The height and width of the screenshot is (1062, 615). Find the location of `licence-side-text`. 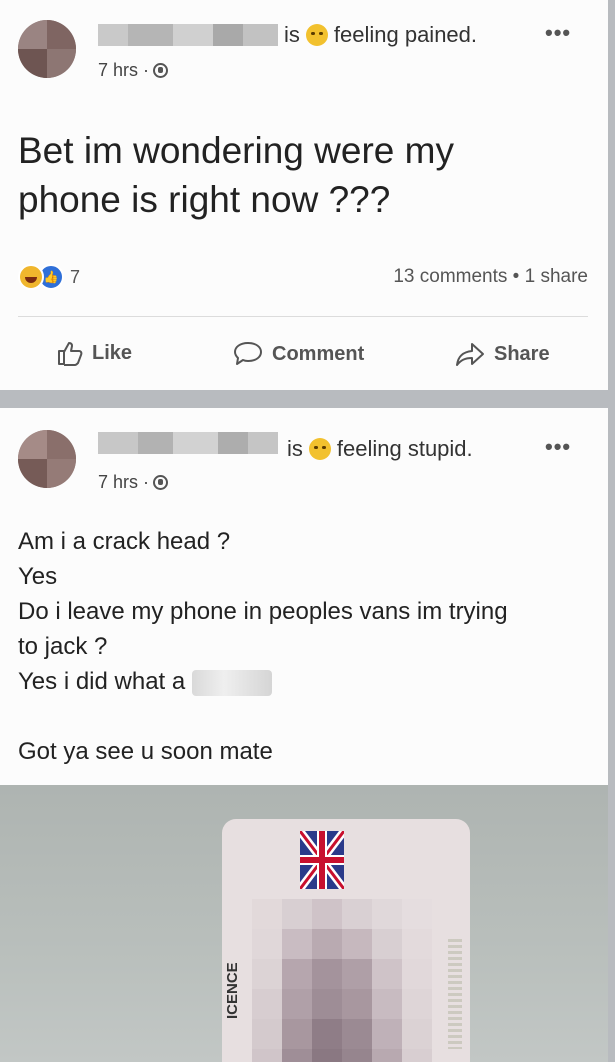

licence-side-text is located at coordinates (455, 994).